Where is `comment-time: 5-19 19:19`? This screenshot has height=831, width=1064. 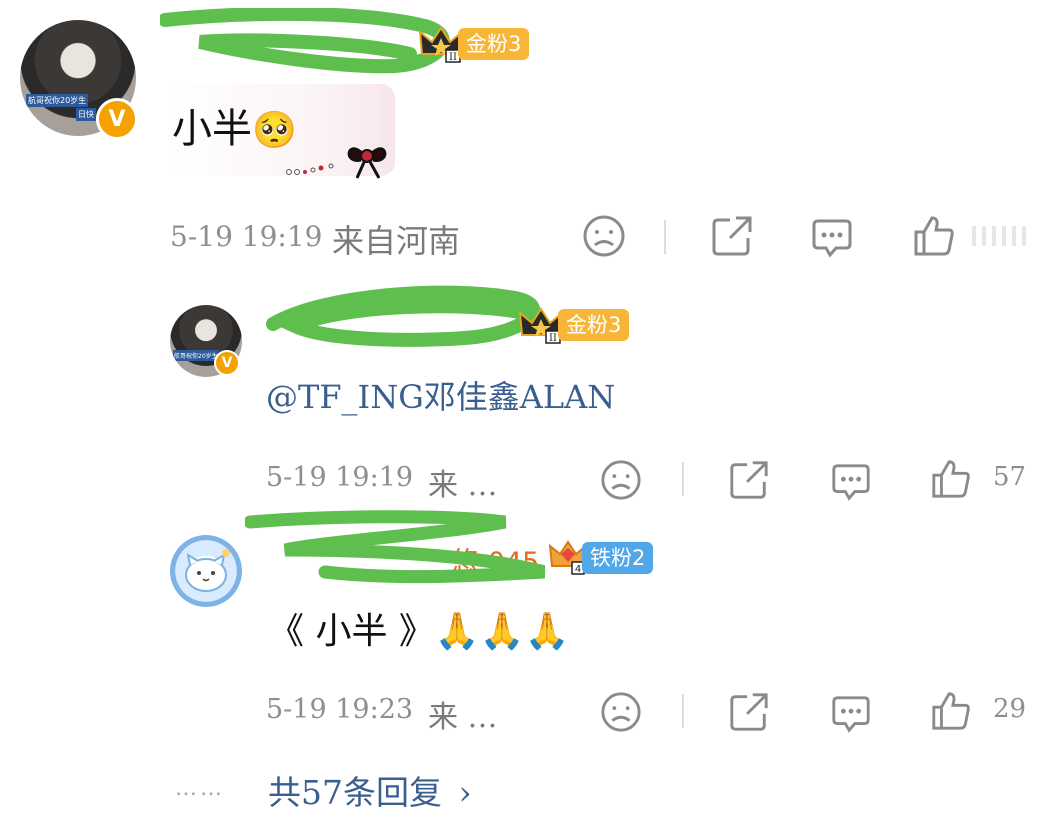
comment-time: 5-19 19:19 is located at coordinates (246, 236).